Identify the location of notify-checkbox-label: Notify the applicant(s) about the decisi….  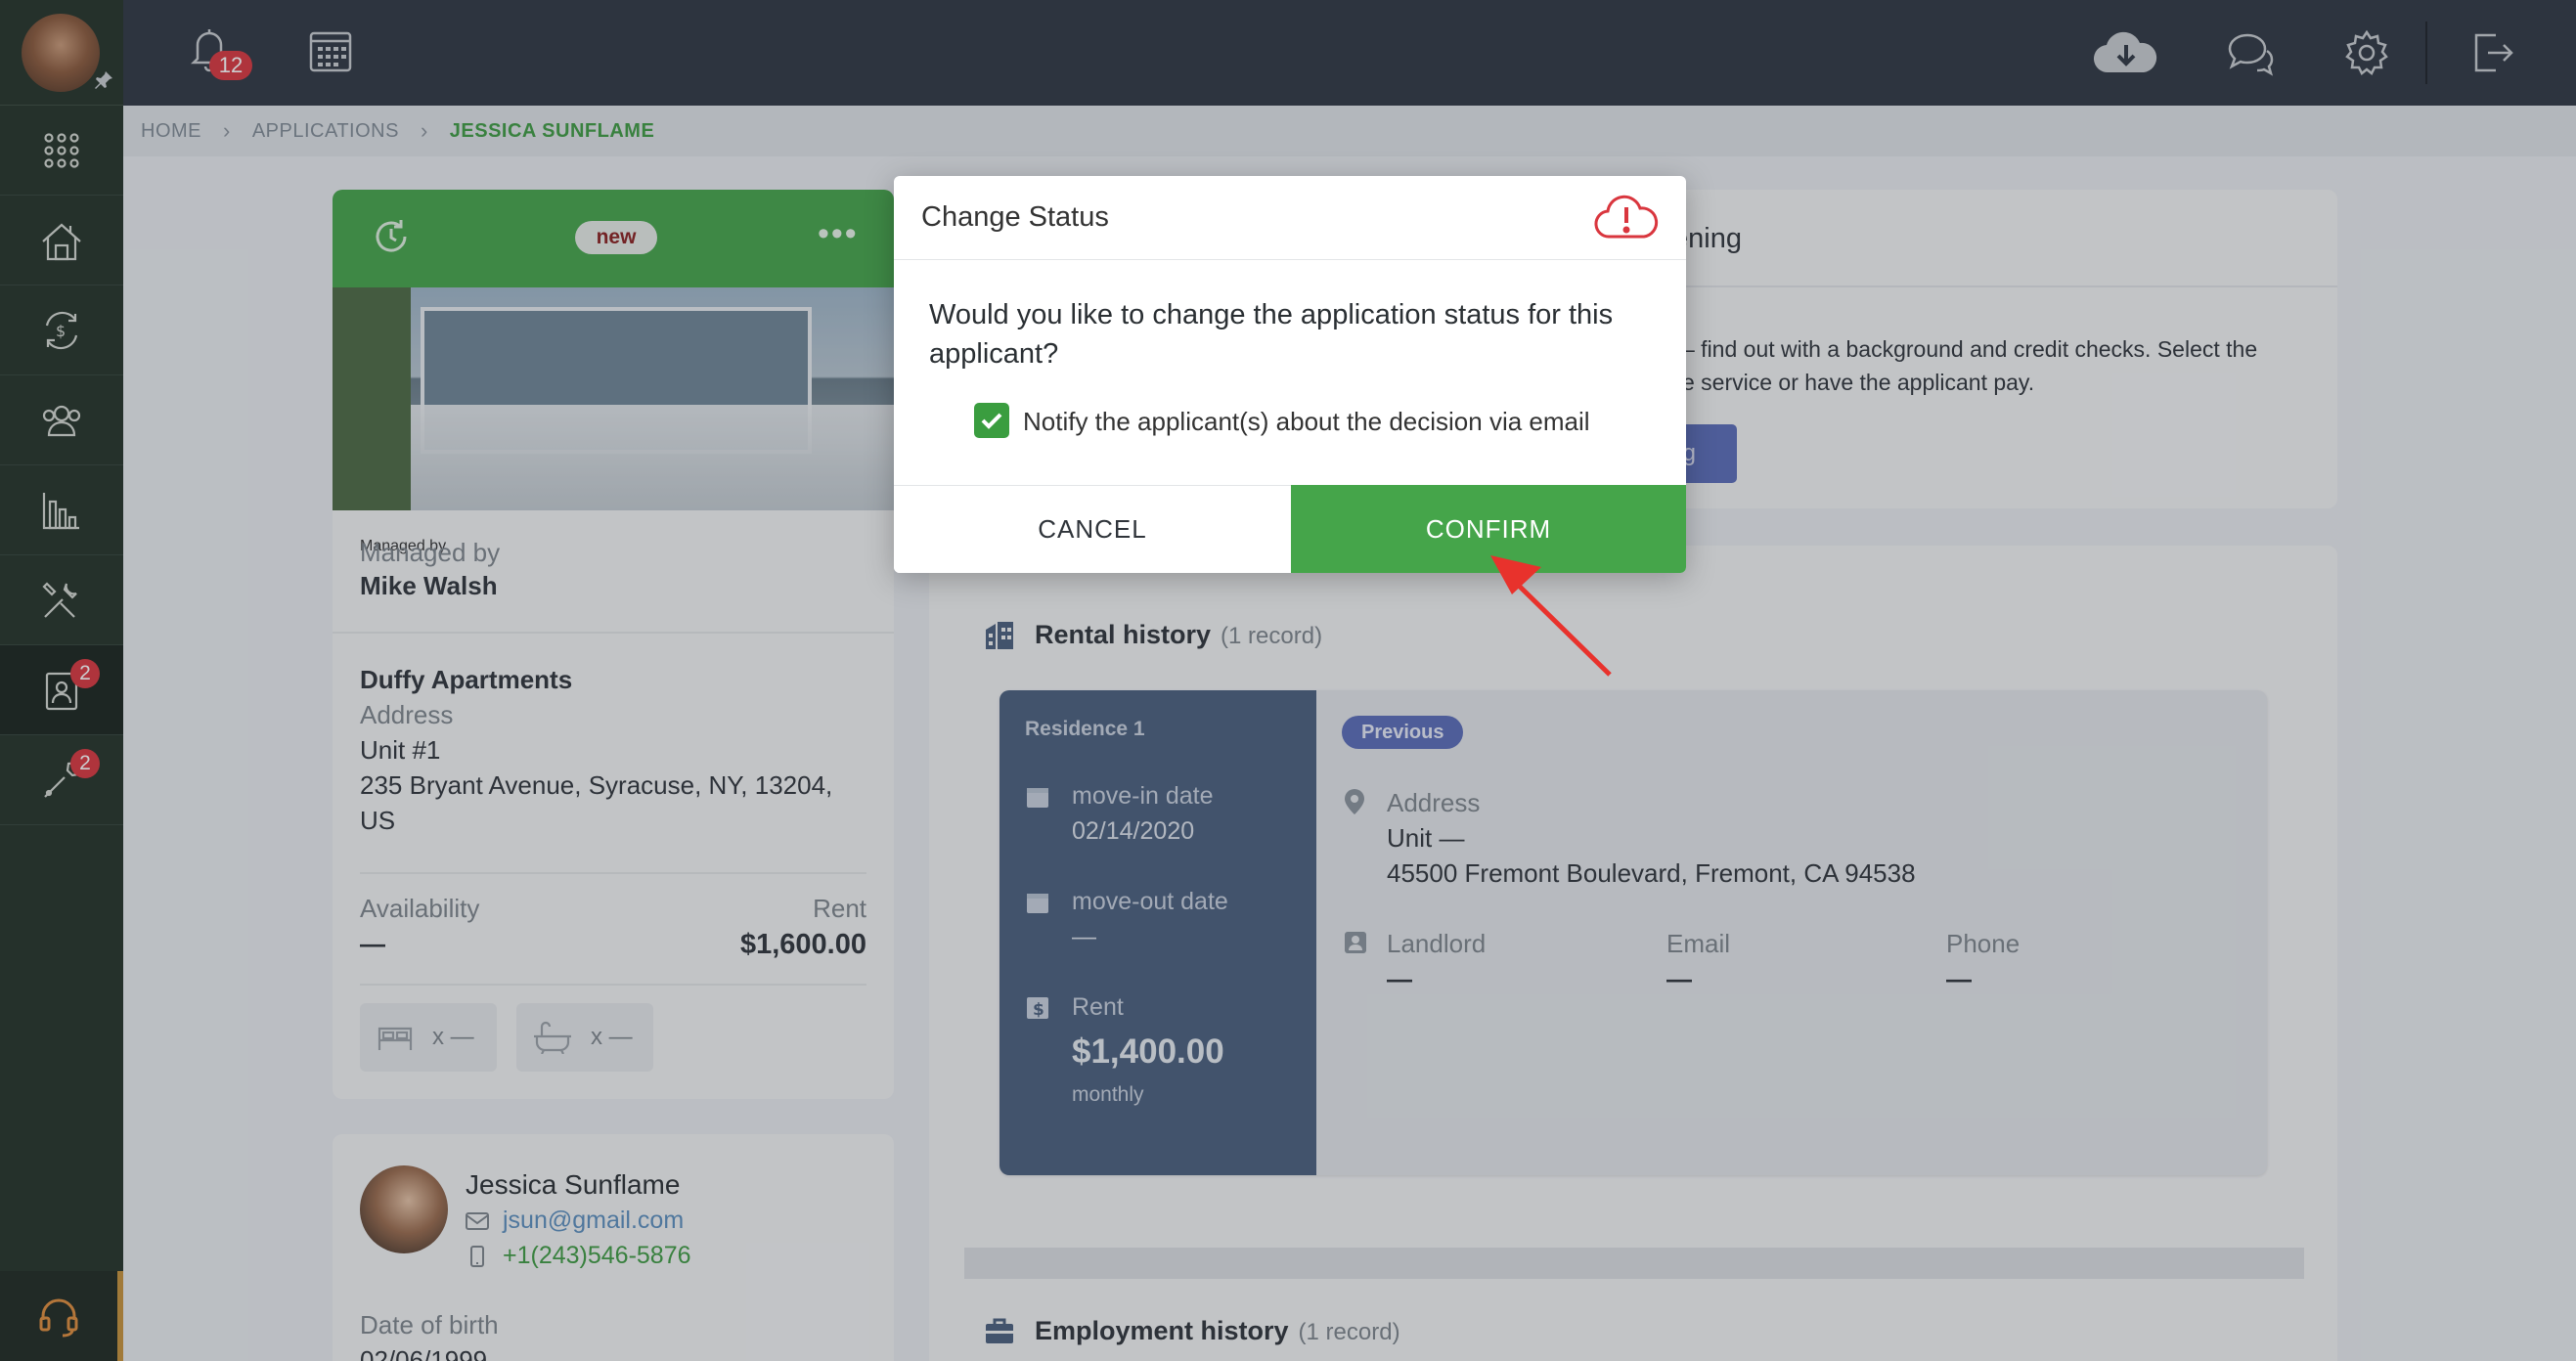
(1306, 422).